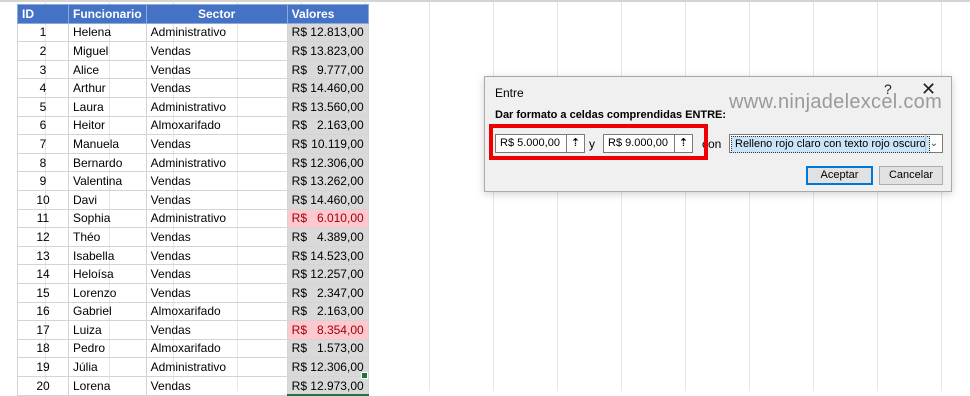 This screenshot has height=396, width=970. What do you see at coordinates (43, 367) in the screenshot?
I see `cell-id: 19` at bounding box center [43, 367].